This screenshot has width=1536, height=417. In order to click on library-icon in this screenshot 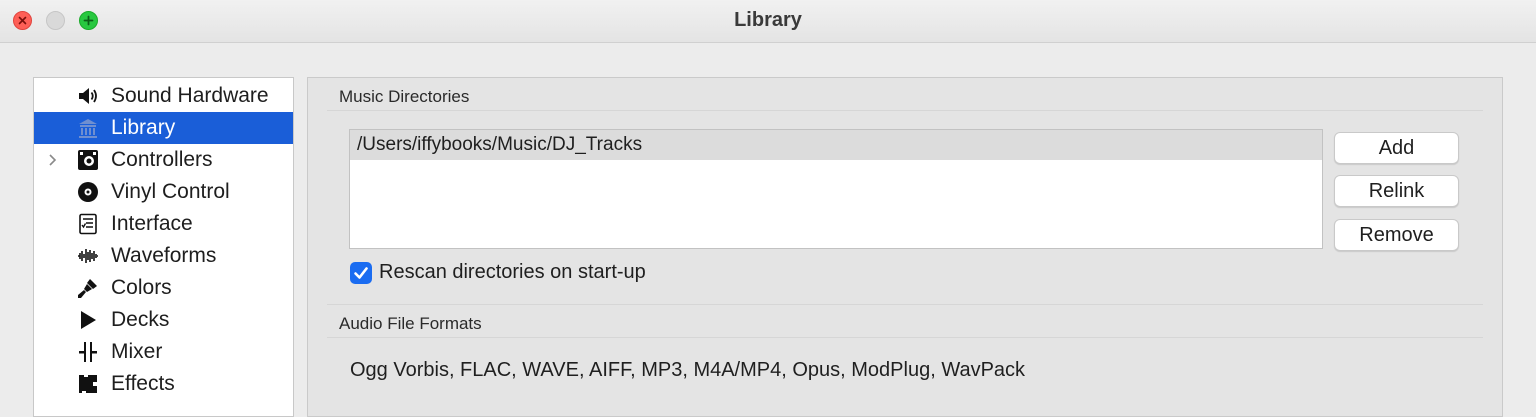, I will do `click(88, 128)`.